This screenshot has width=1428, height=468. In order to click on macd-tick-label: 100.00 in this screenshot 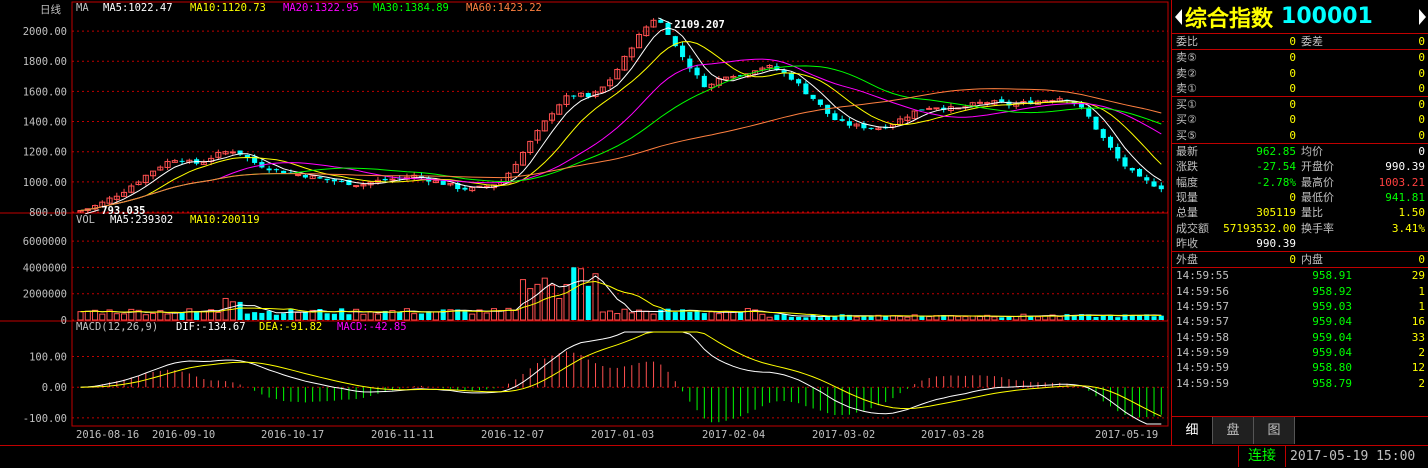, I will do `click(48, 358)`.